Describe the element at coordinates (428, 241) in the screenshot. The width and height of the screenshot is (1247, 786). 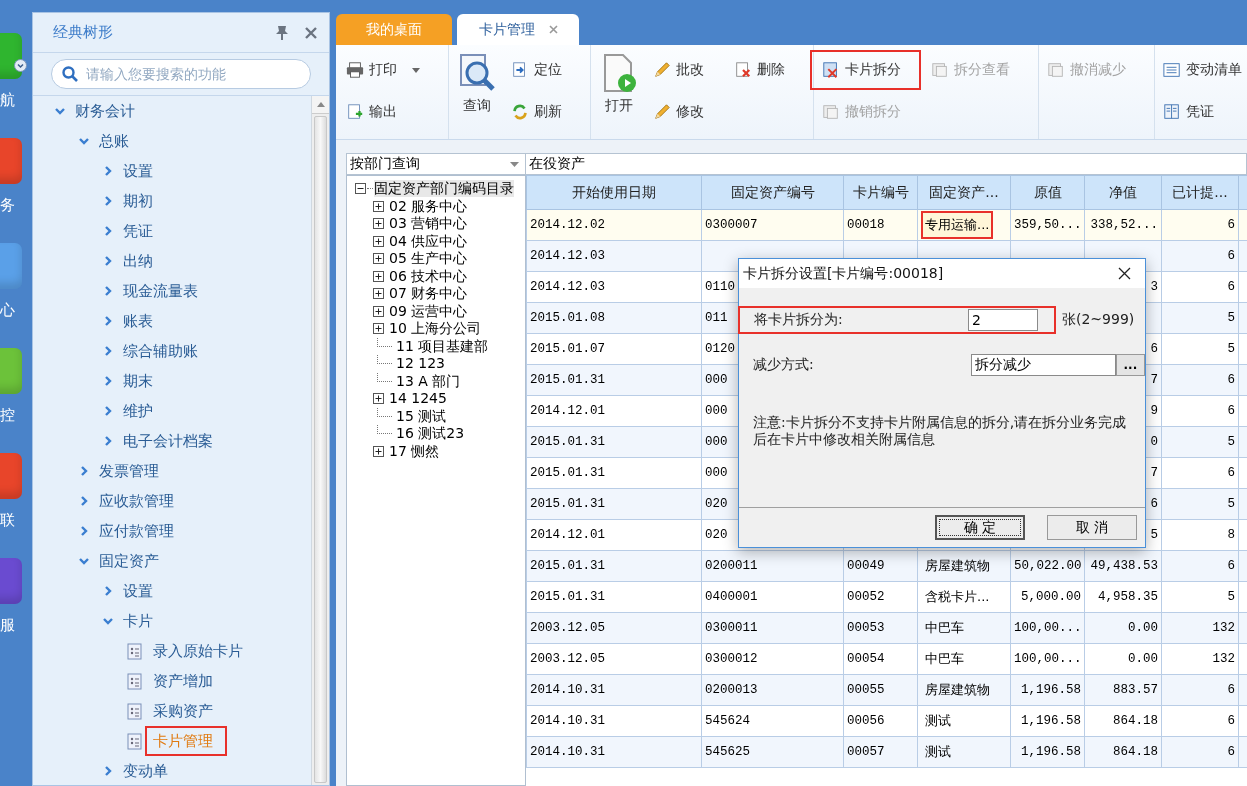
I see `tree-item: 04 供应中心` at that location.